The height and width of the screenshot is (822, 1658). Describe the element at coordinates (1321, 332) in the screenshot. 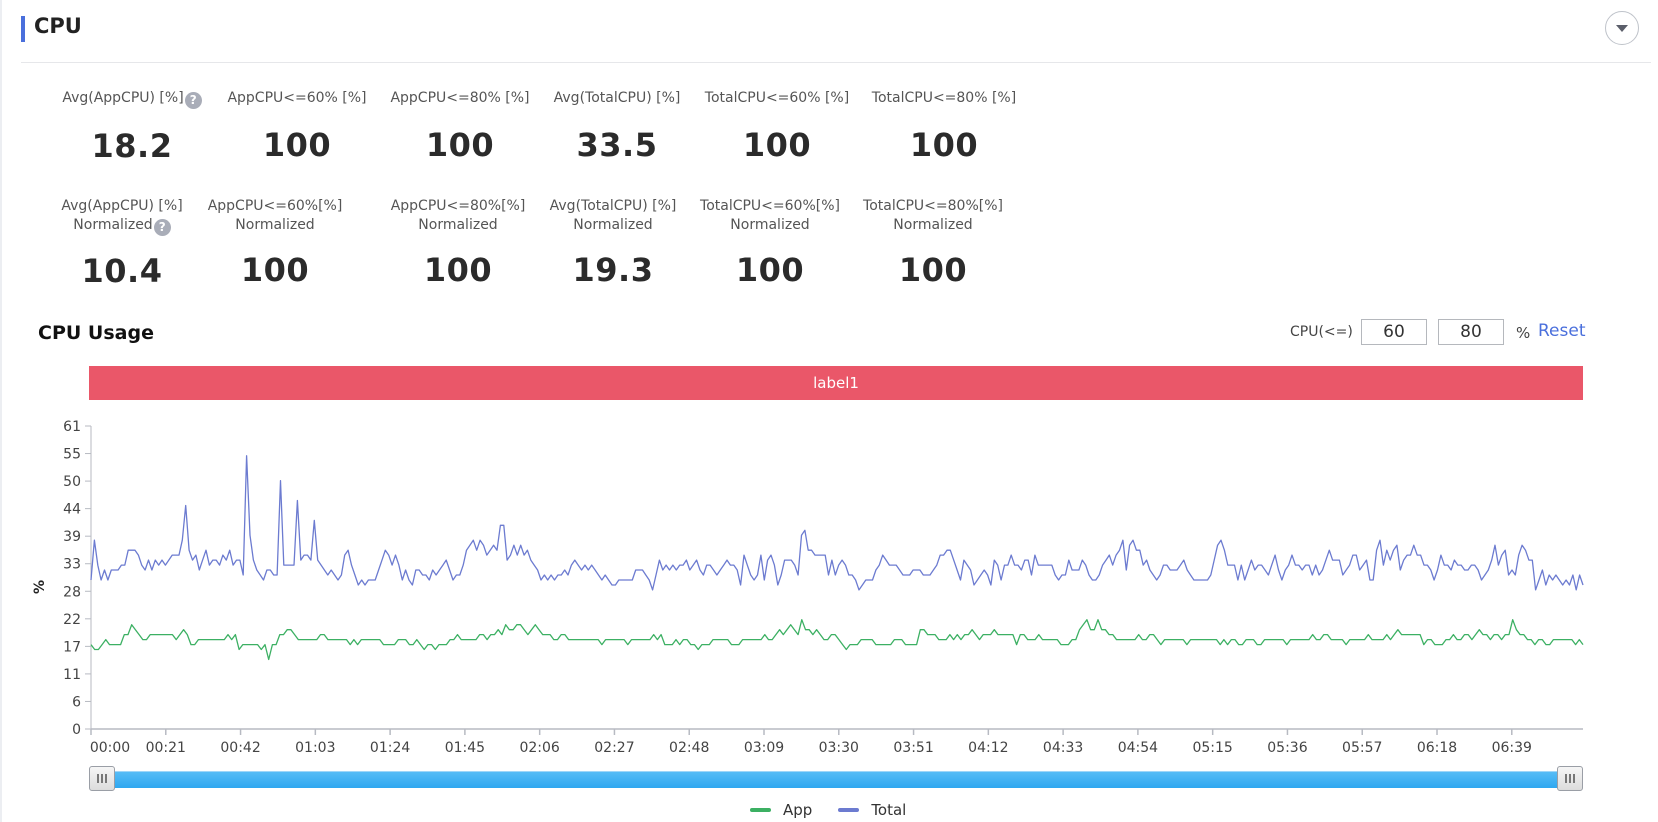

I see `threshold-label: CPU(<=)` at that location.